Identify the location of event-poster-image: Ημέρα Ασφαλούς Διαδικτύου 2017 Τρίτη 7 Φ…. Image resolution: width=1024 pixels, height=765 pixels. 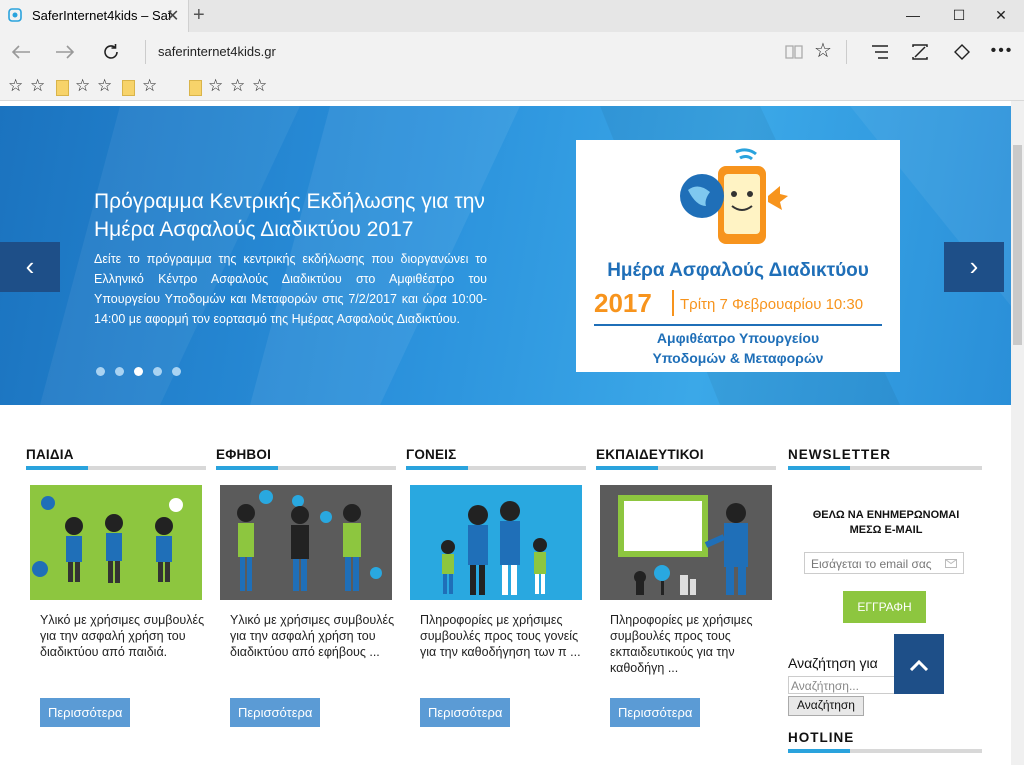
(738, 256).